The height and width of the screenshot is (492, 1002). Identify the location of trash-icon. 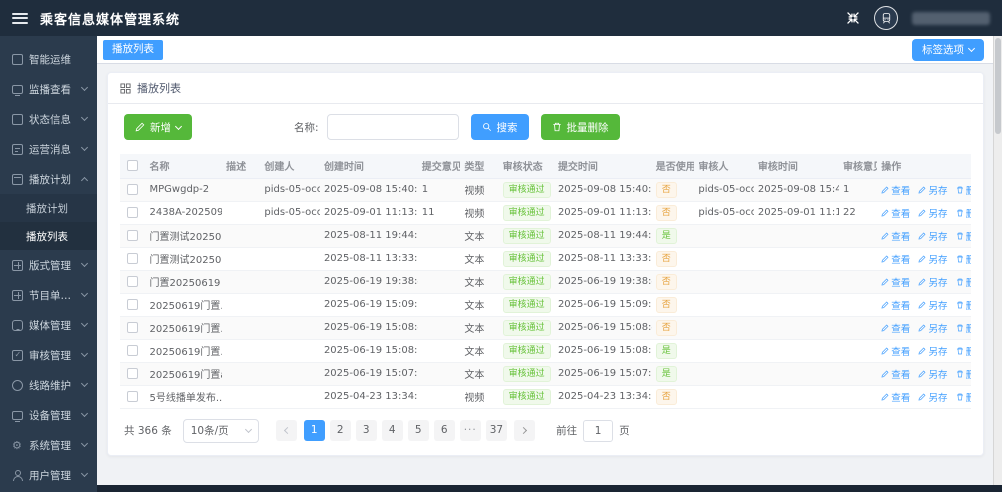
(959, 258).